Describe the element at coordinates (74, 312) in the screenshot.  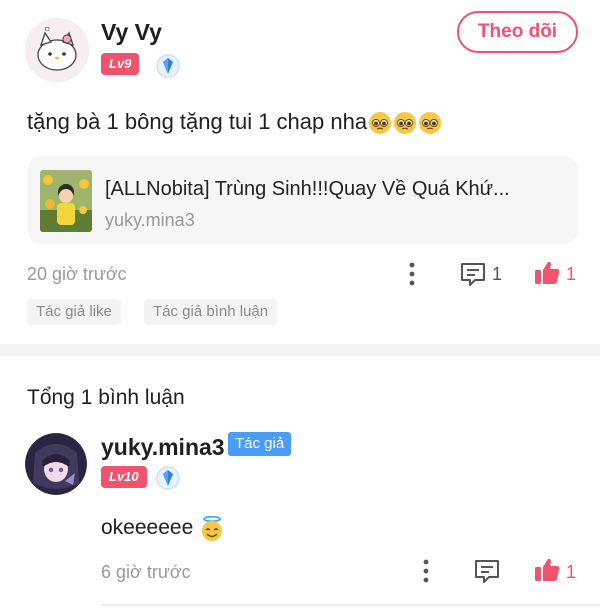
I see `author-liked-tag: Tác giả like` at that location.